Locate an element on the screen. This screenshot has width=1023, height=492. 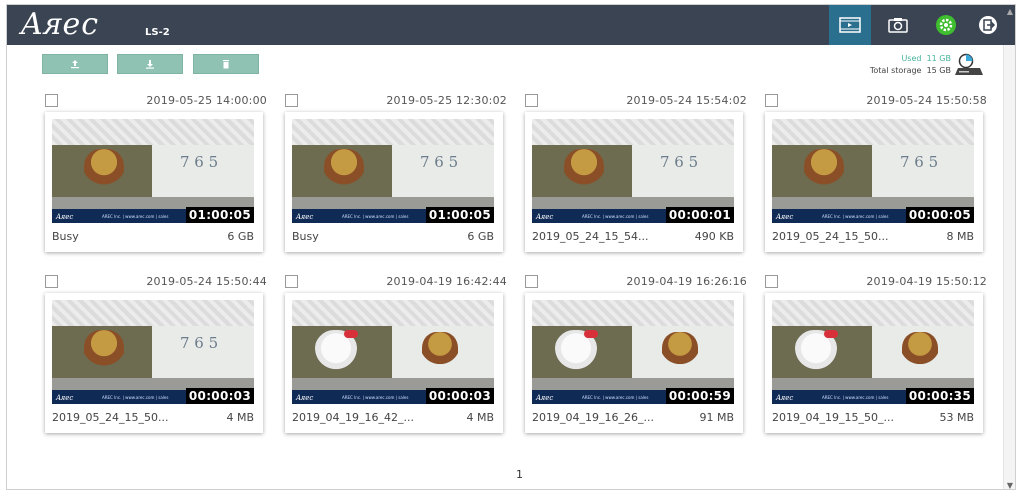
settings-button is located at coordinates (946, 25).